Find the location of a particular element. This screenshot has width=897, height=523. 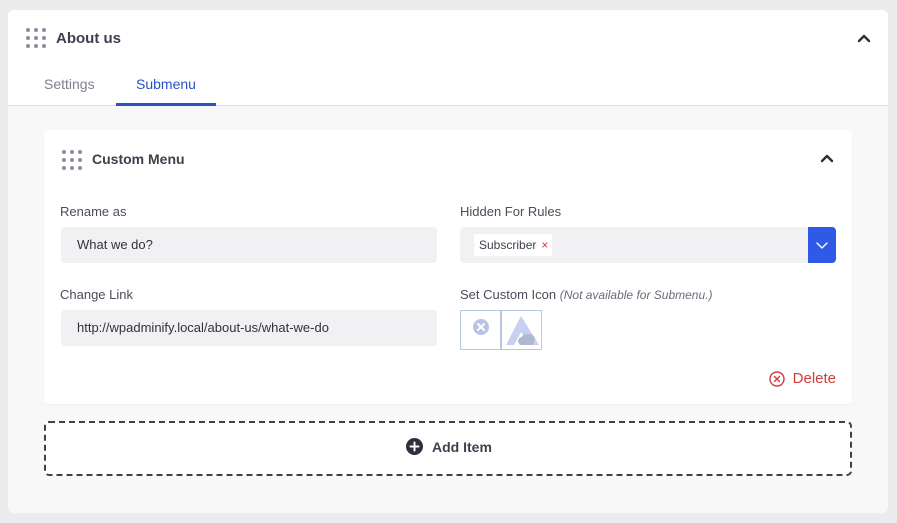

select-dropdown-button is located at coordinates (822, 245).